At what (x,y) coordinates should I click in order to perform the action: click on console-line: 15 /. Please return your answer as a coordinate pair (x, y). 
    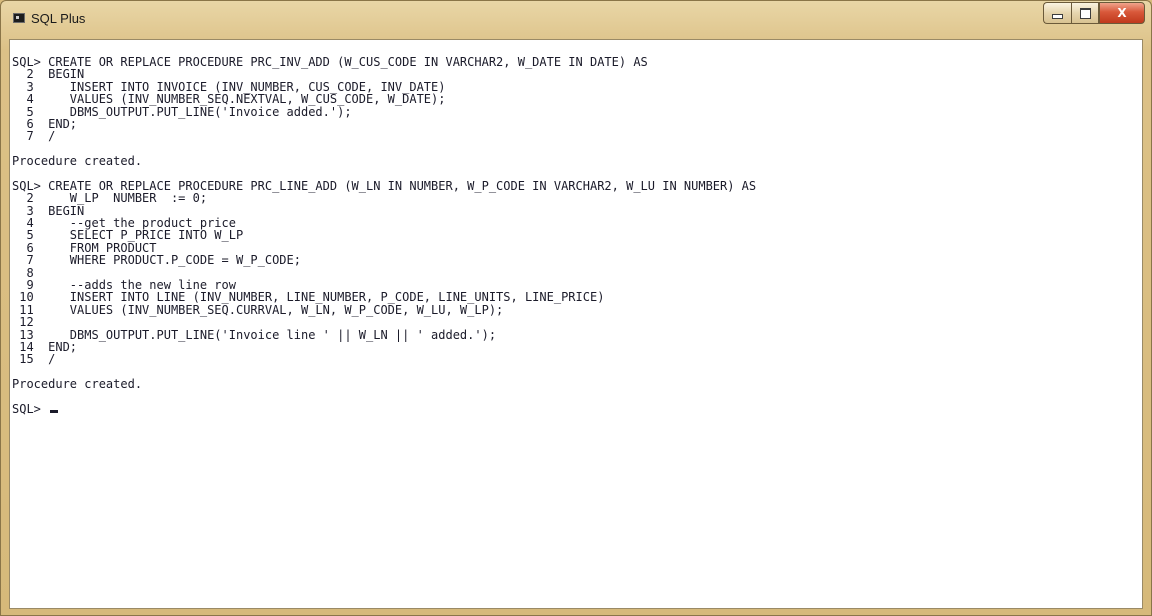
    Looking at the image, I should click on (34, 359).